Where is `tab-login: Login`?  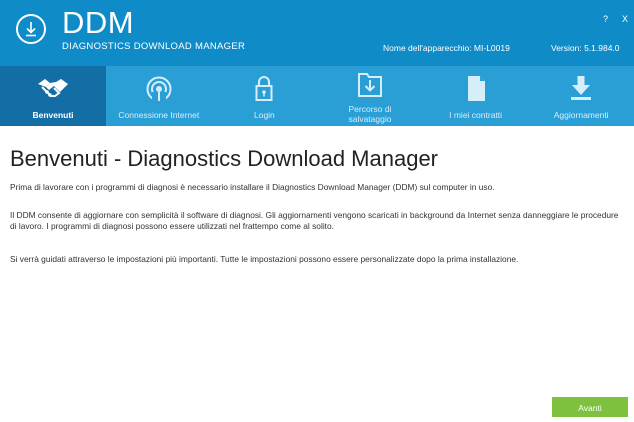
tab-login: Login is located at coordinates (265, 96).